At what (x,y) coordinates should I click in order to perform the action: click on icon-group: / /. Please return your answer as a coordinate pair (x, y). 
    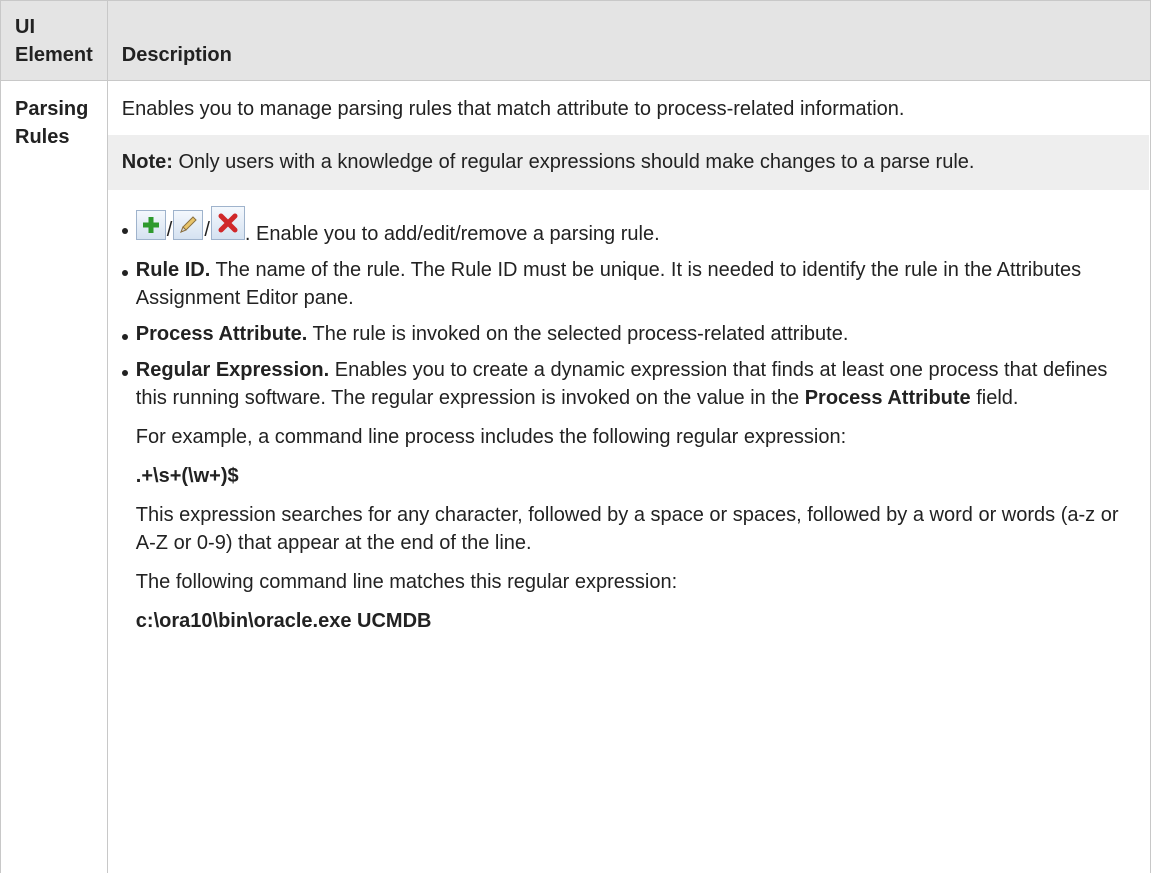
    Looking at the image, I should click on (190, 222).